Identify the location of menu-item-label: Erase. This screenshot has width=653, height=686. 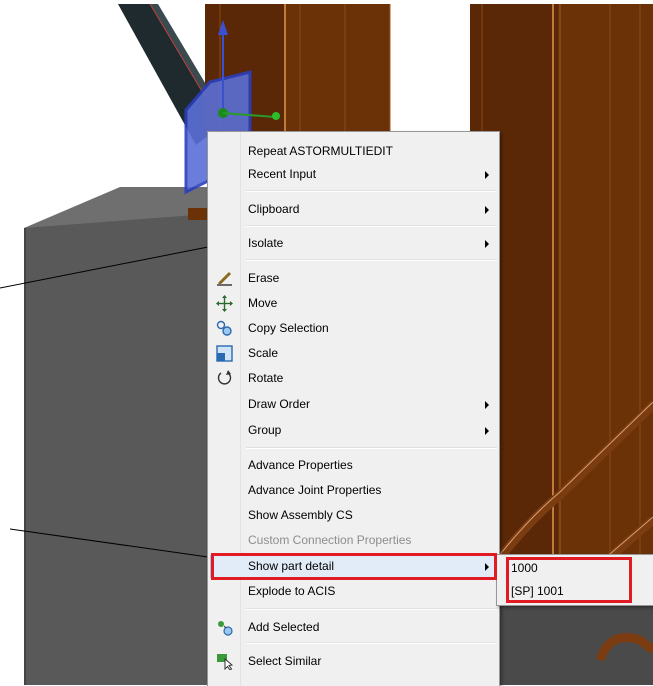
(264, 278).